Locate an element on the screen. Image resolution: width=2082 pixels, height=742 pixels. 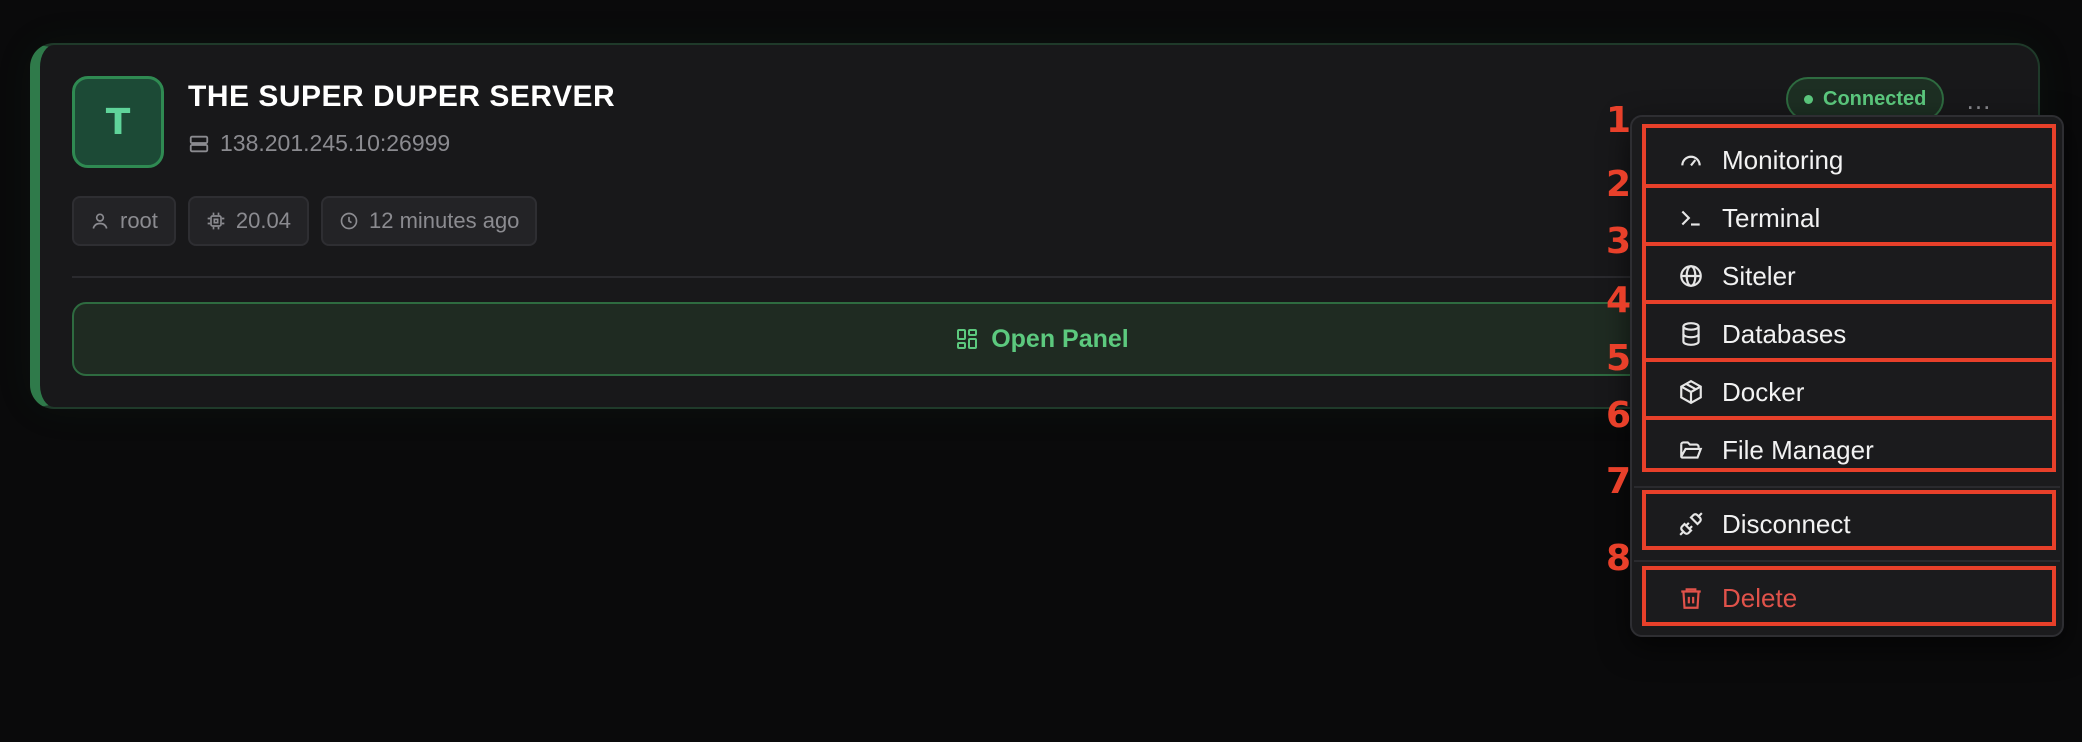
menu-item-docker: Docker is located at coordinates (1851, 392).